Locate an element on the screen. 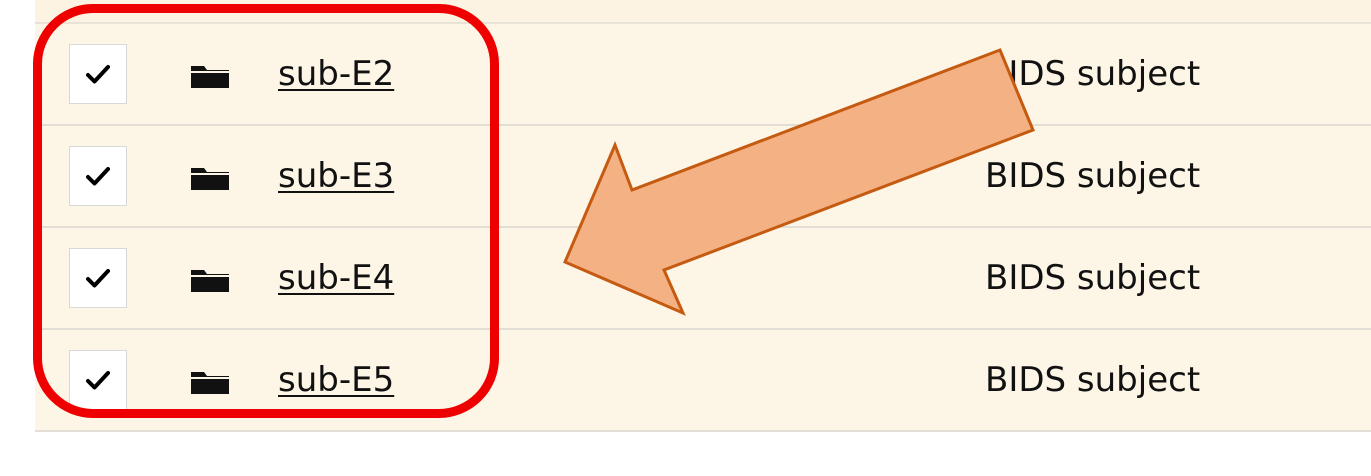 The height and width of the screenshot is (476, 1371). table-top-strip is located at coordinates (703, 12).